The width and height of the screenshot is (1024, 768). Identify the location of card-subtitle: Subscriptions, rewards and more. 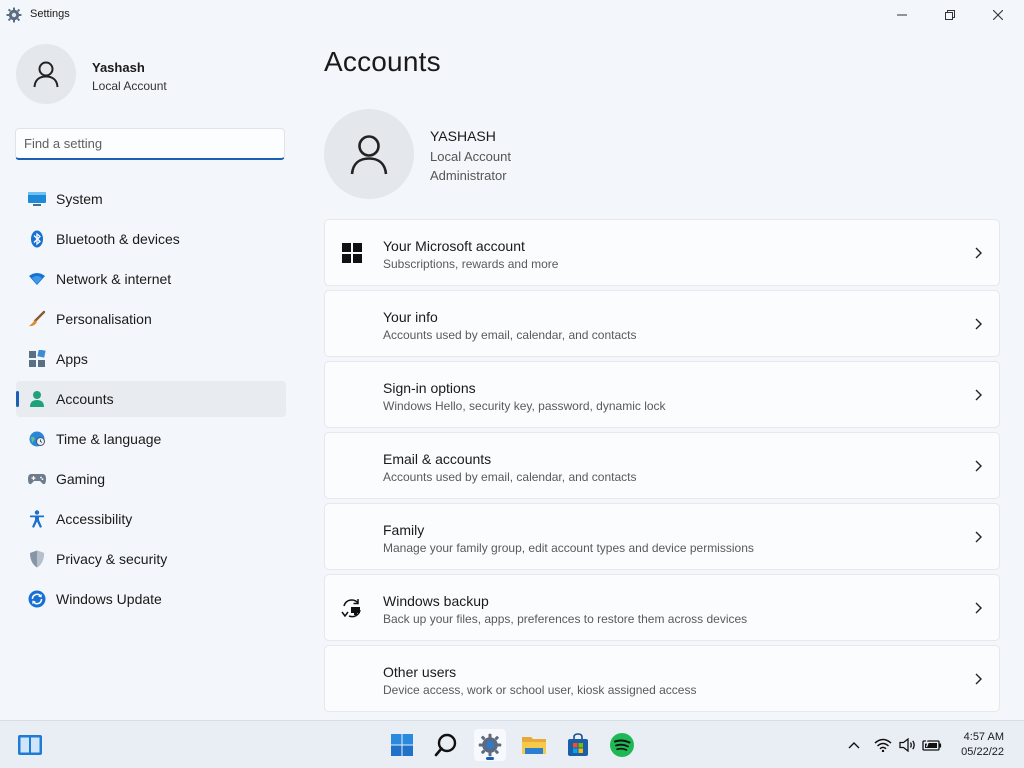
(471, 264).